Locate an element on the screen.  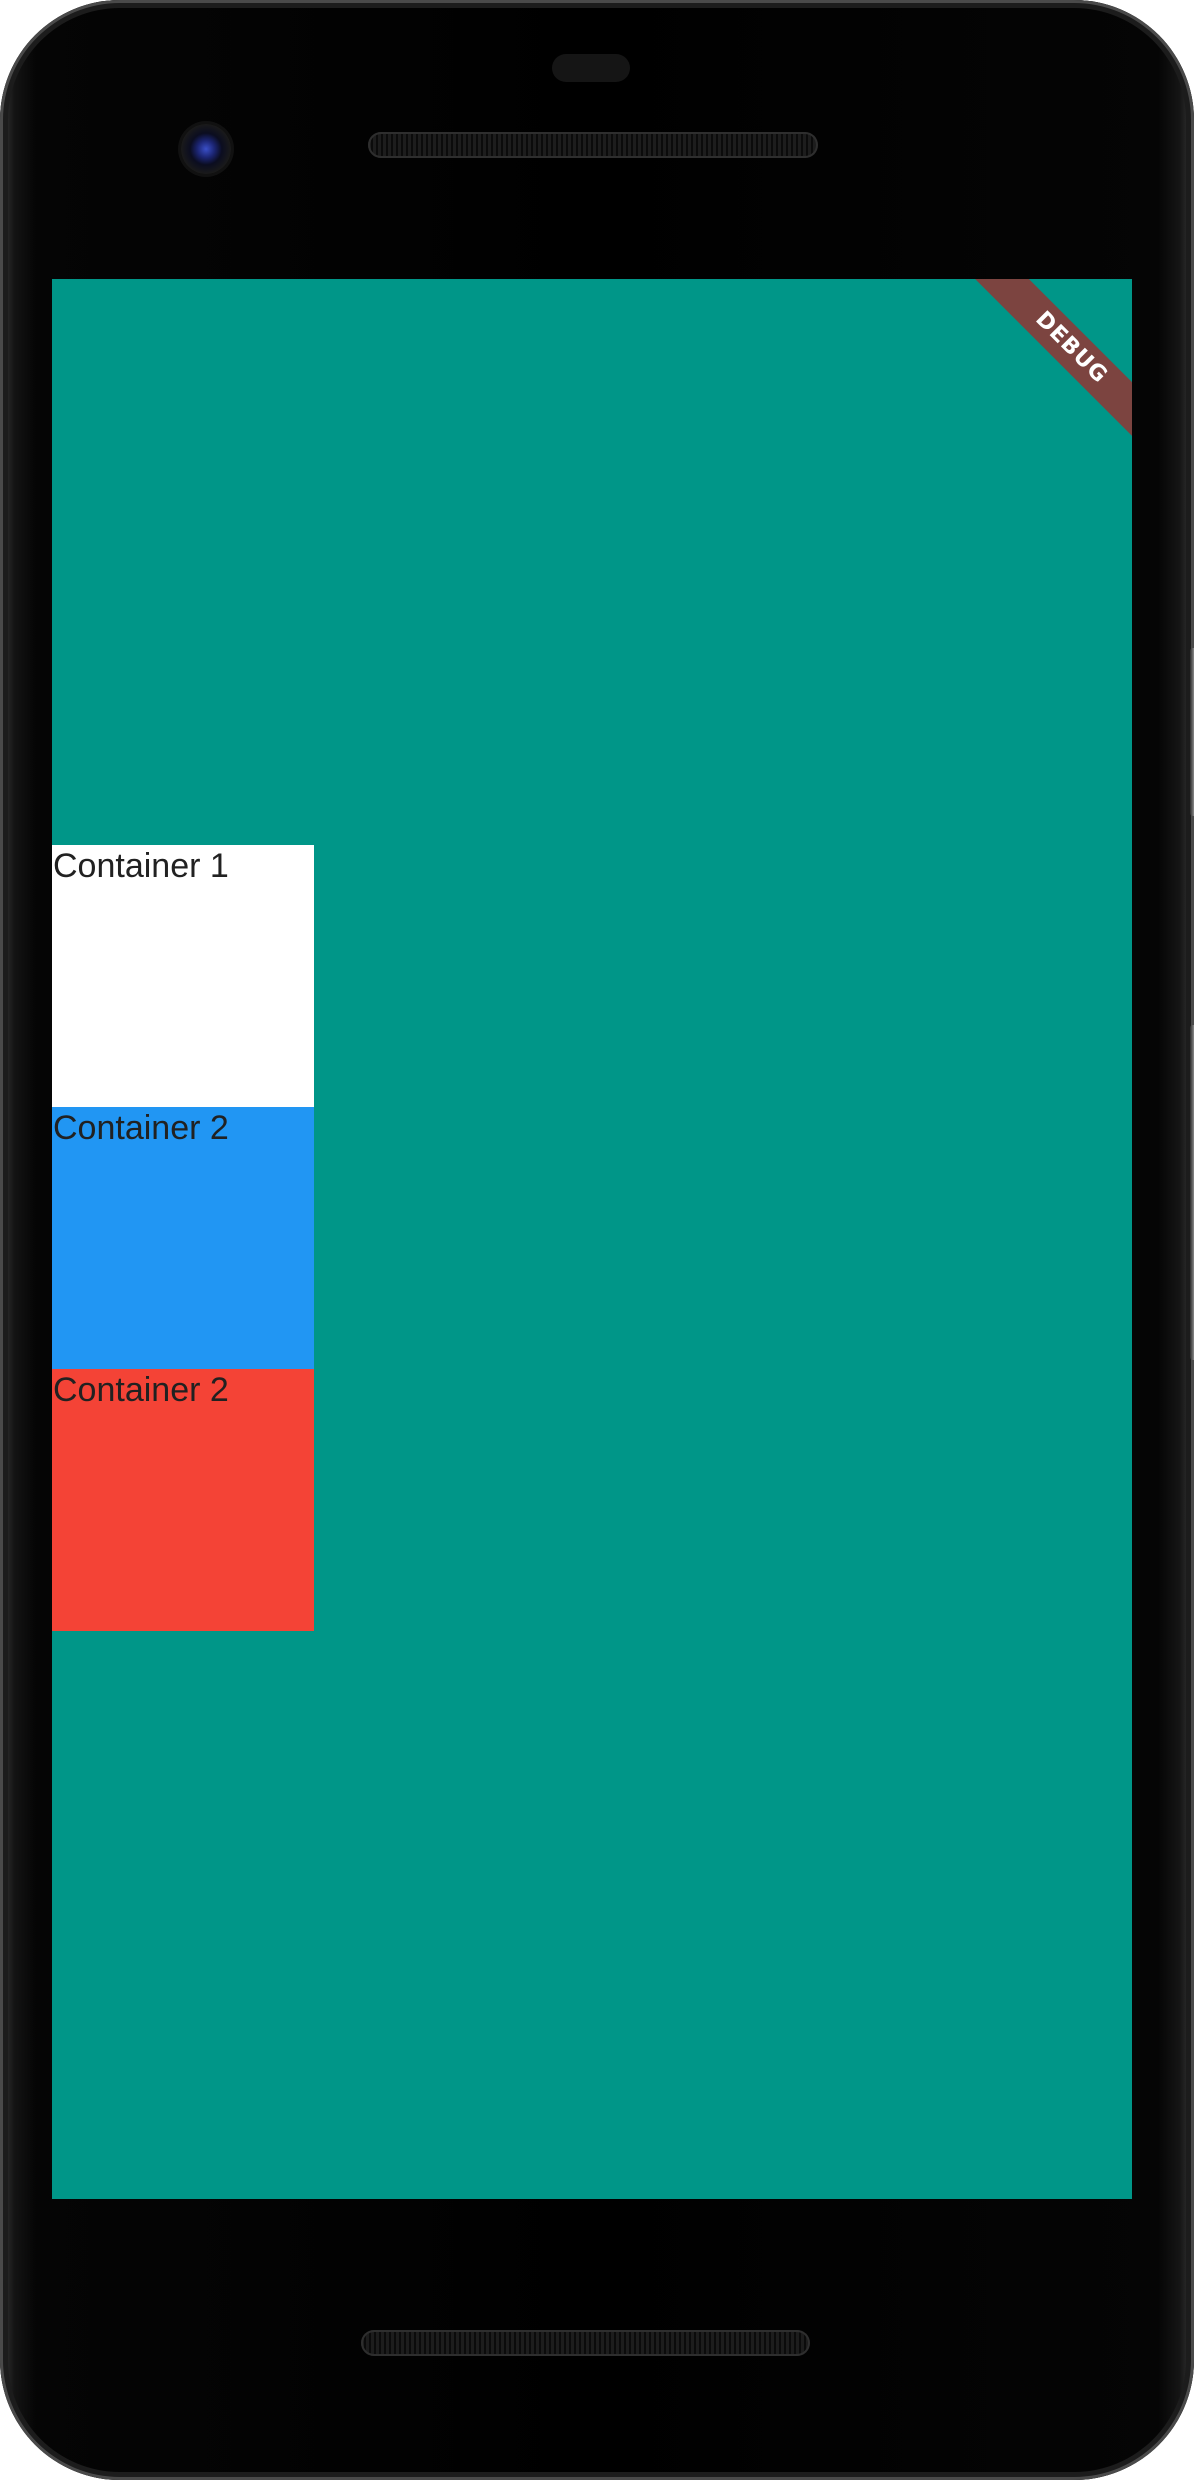
container-1-label: Container 1 is located at coordinates (141, 866).